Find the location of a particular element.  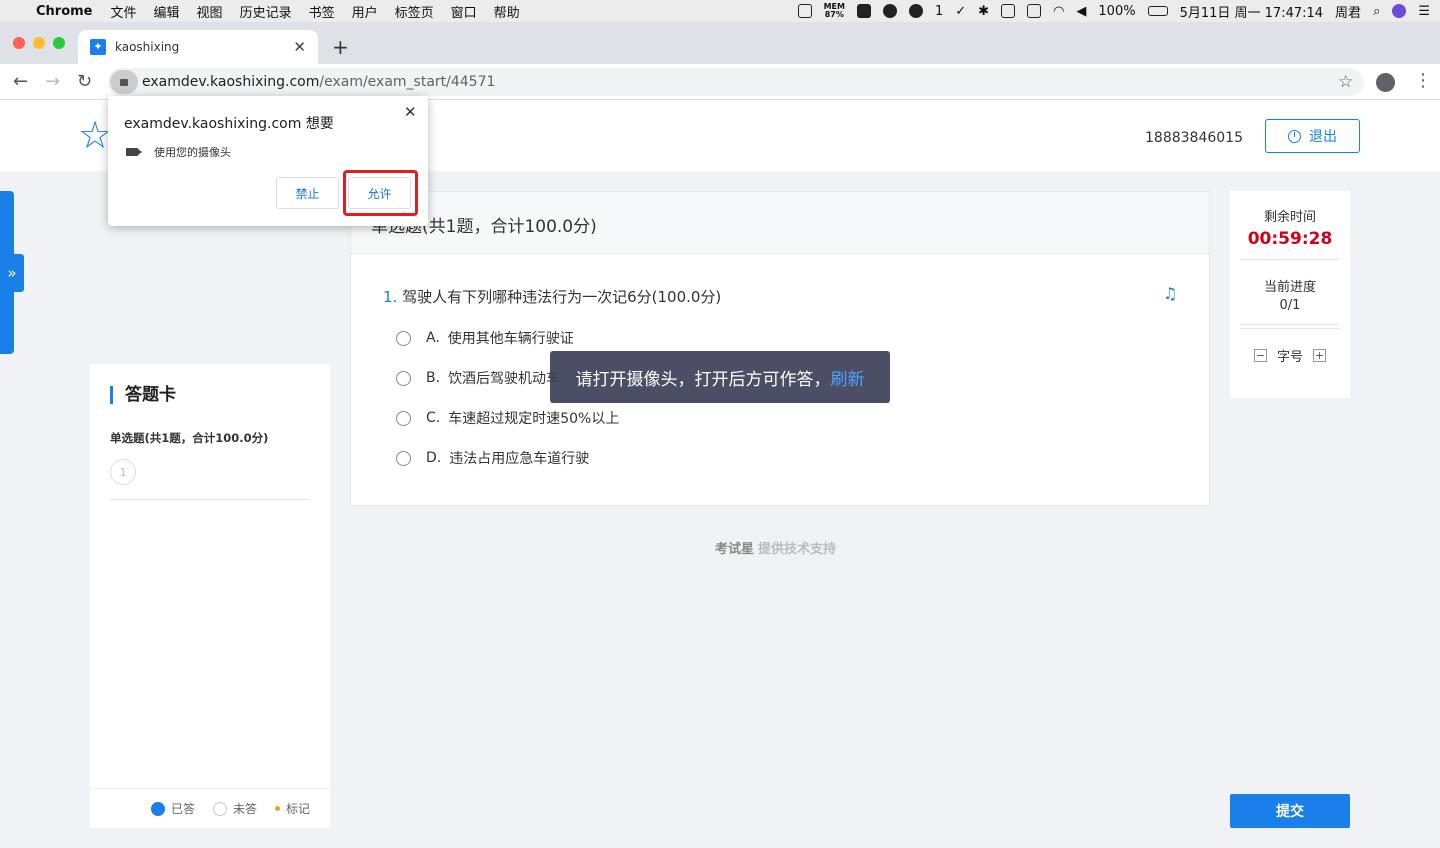

wifi-icon: ◠ is located at coordinates (1058, 11).